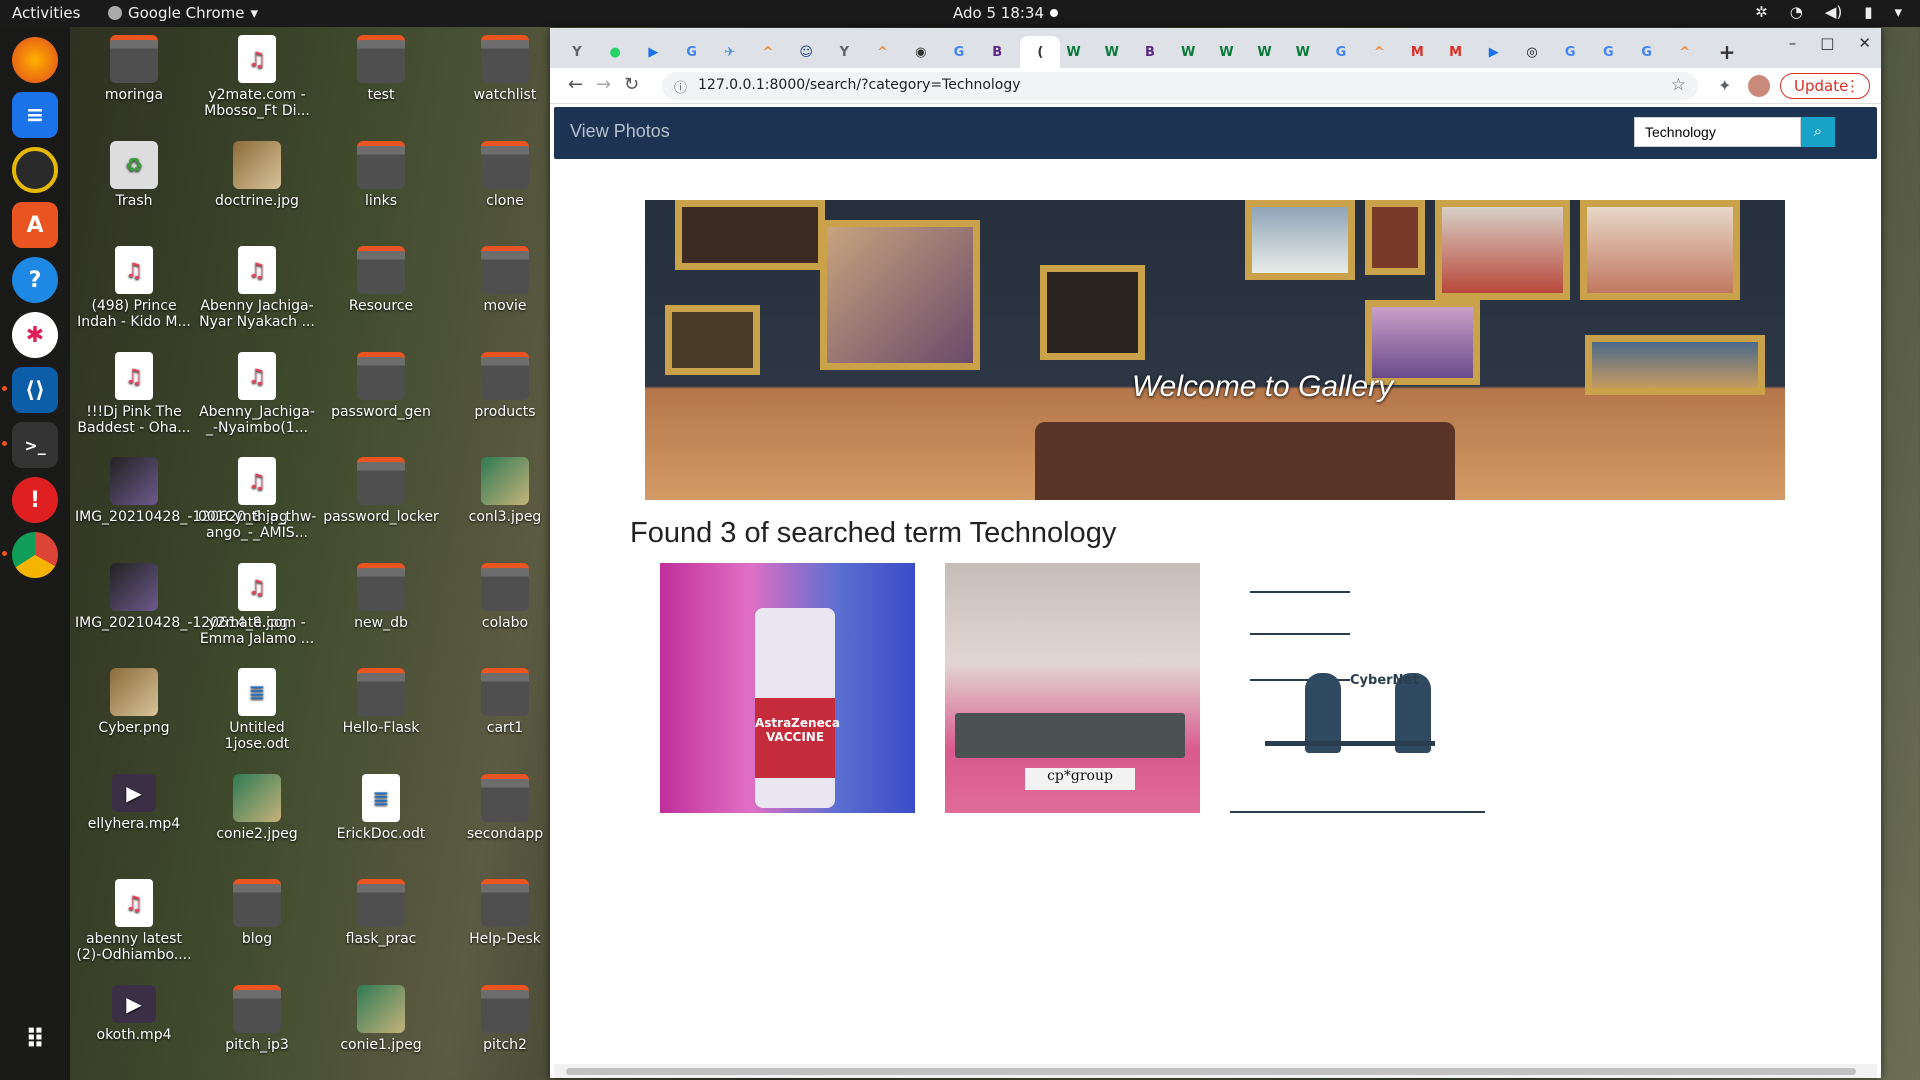 Image resolution: width=1920 pixels, height=1080 pixels. Describe the element at coordinates (381, 296) in the screenshot. I see `desktop-icon: Resource` at that location.